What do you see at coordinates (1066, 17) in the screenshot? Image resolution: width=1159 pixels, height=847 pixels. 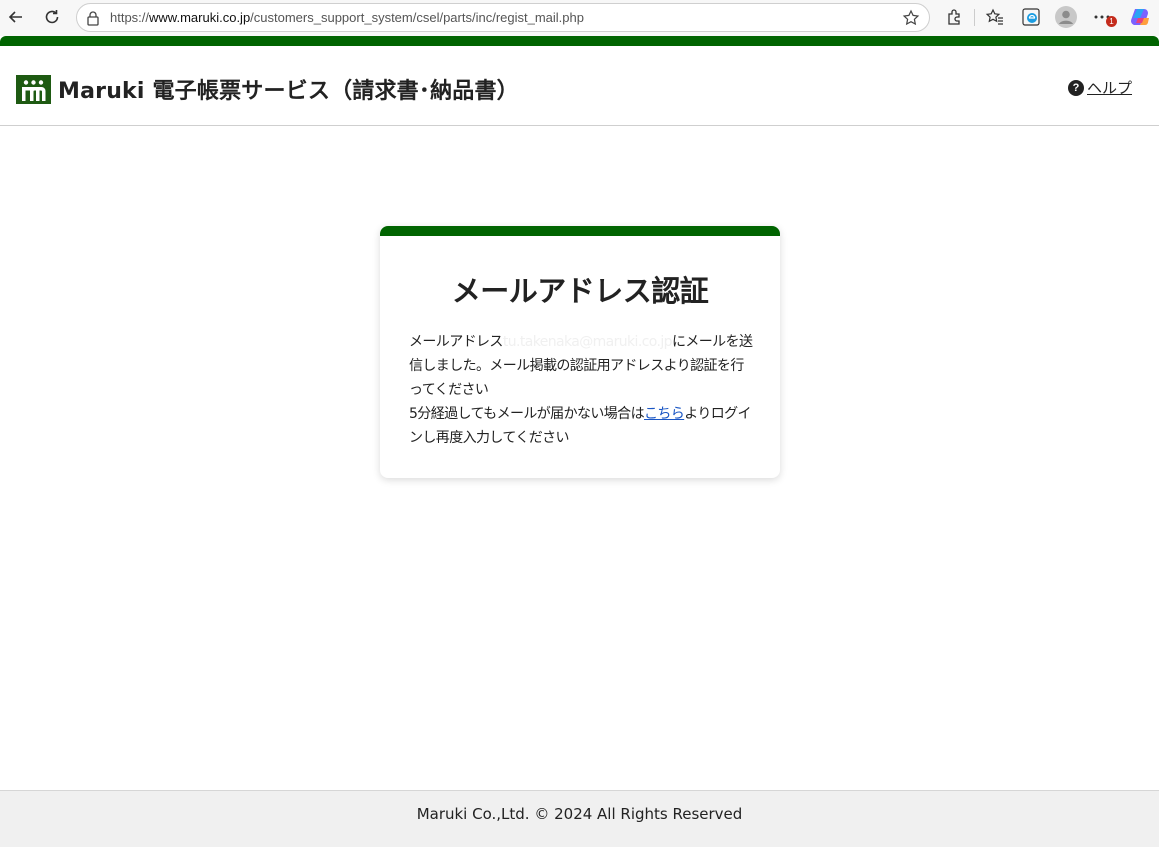 I see `profile-icon` at bounding box center [1066, 17].